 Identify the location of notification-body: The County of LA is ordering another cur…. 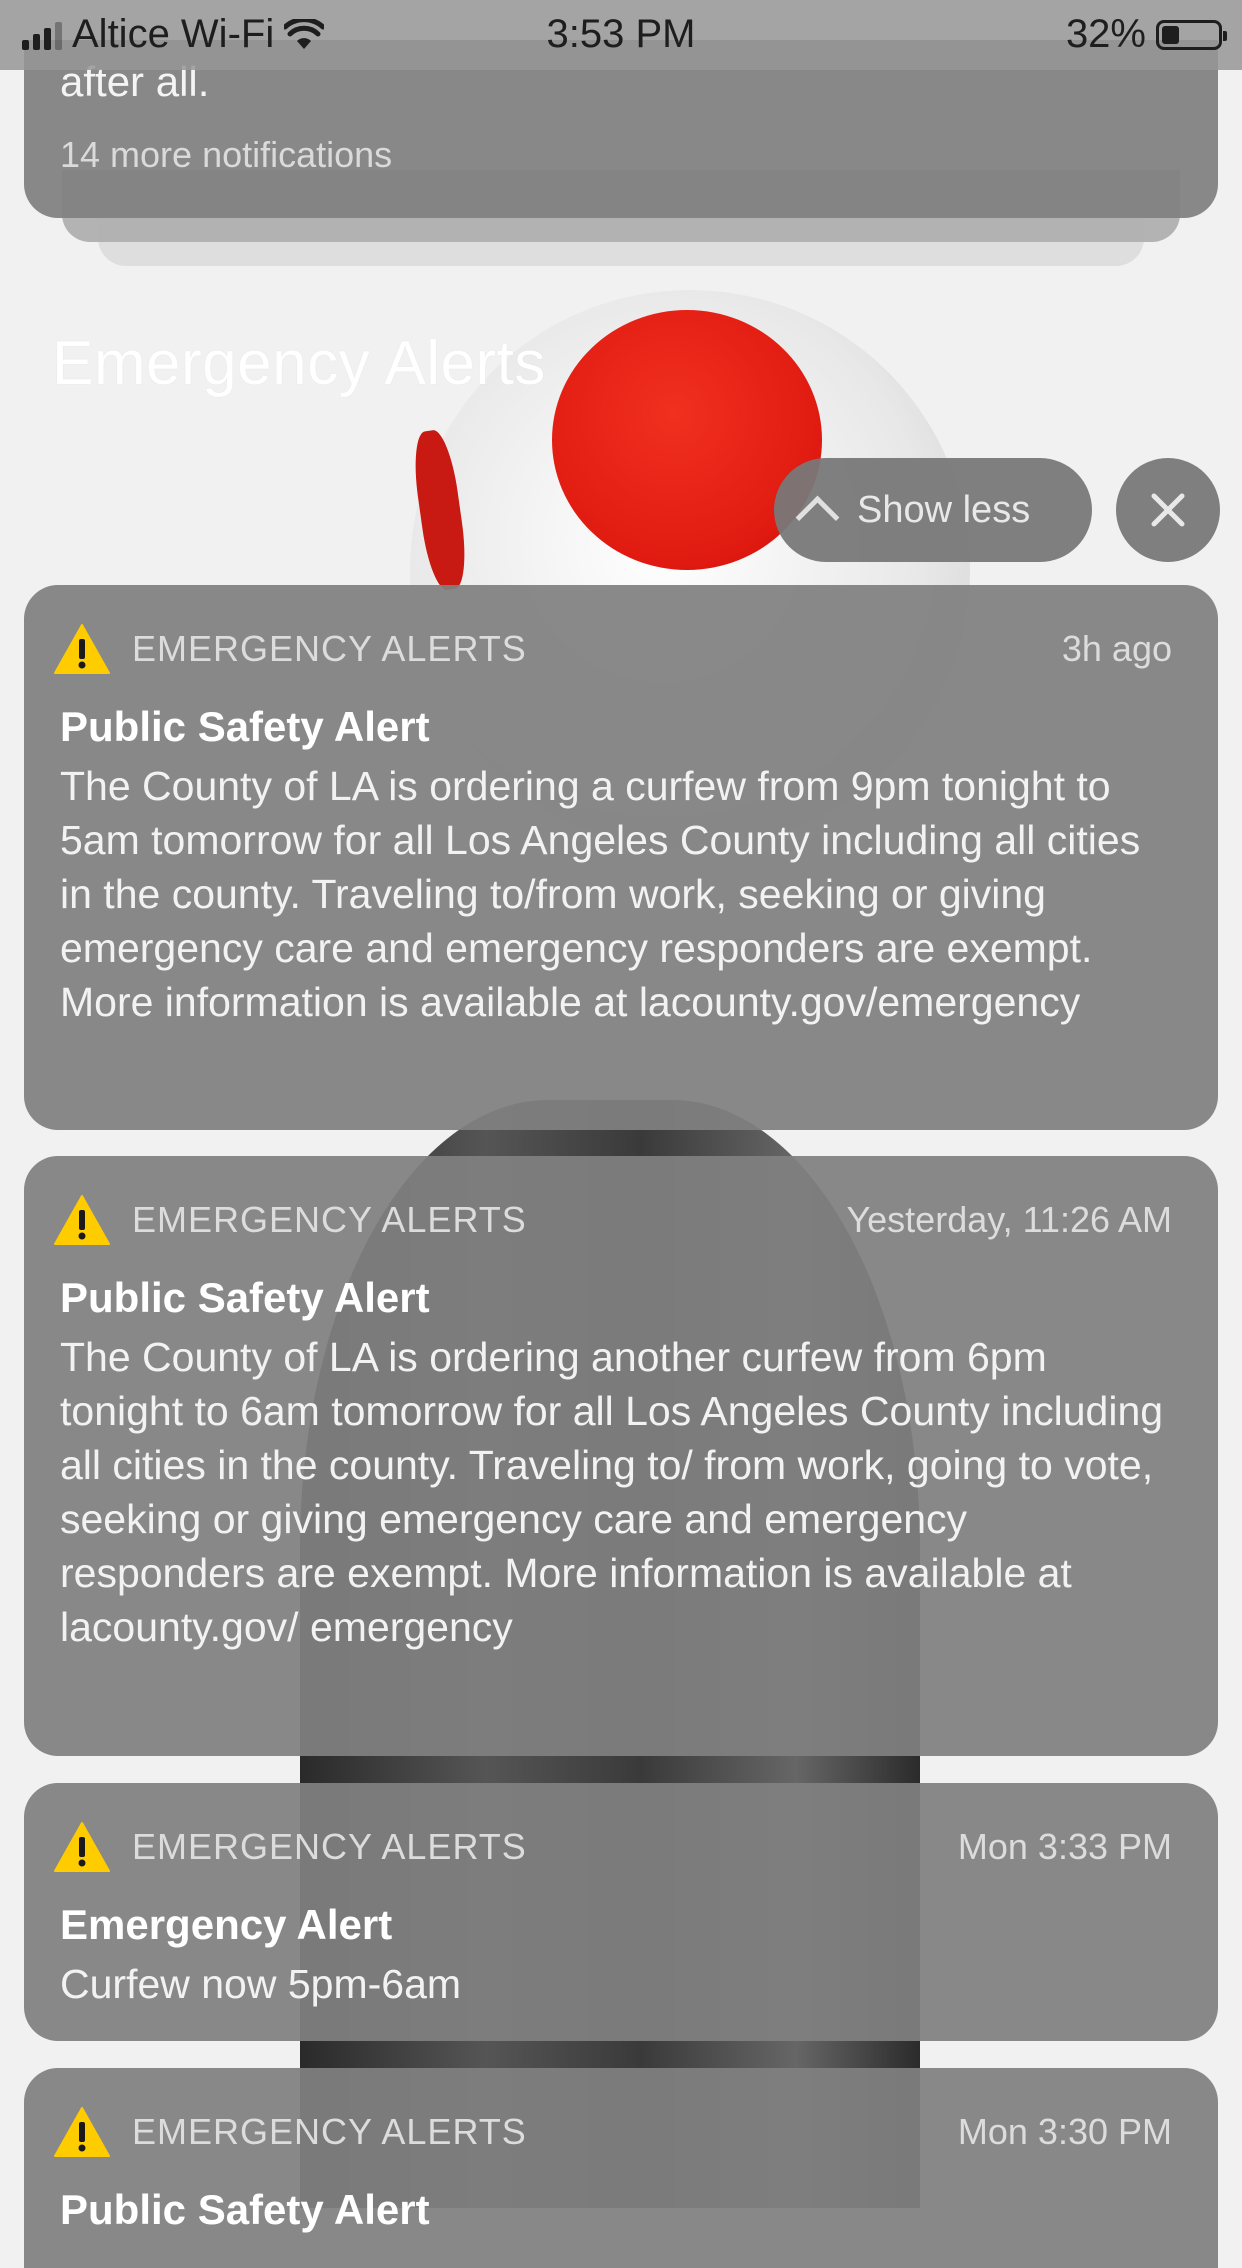
(612, 1492).